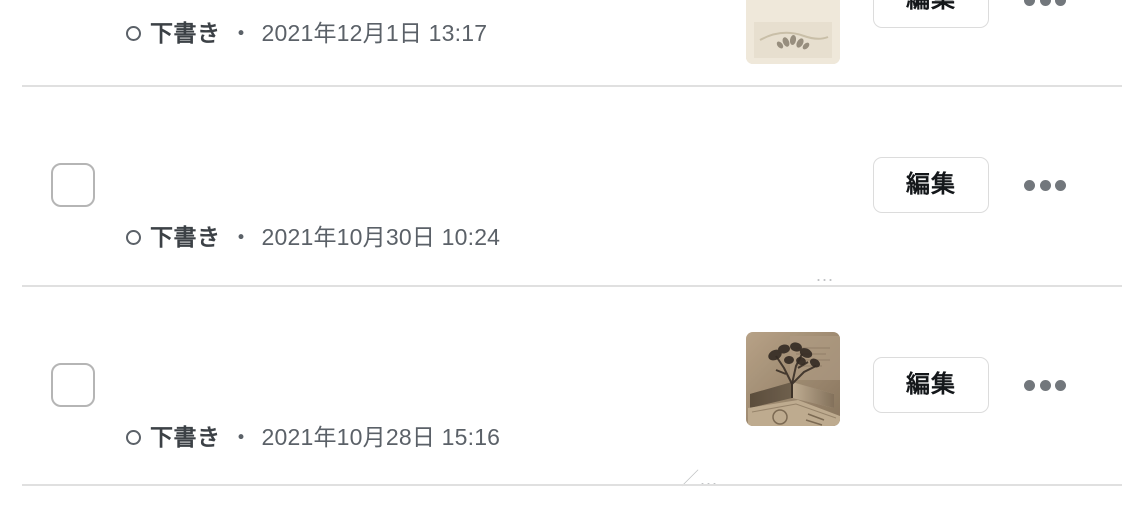 The height and width of the screenshot is (506, 1144). I want to click on post-date: 2021年10月30日 10:24, so click(381, 237).